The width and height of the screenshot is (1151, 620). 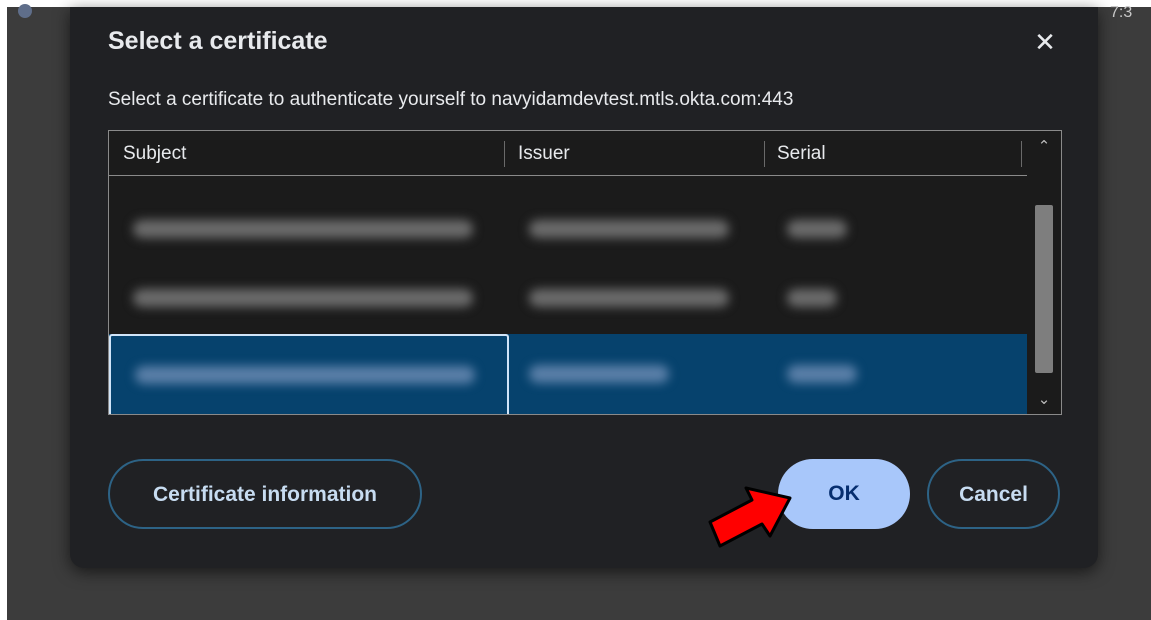 What do you see at coordinates (993, 494) in the screenshot?
I see `cancel-button: Cancel` at bounding box center [993, 494].